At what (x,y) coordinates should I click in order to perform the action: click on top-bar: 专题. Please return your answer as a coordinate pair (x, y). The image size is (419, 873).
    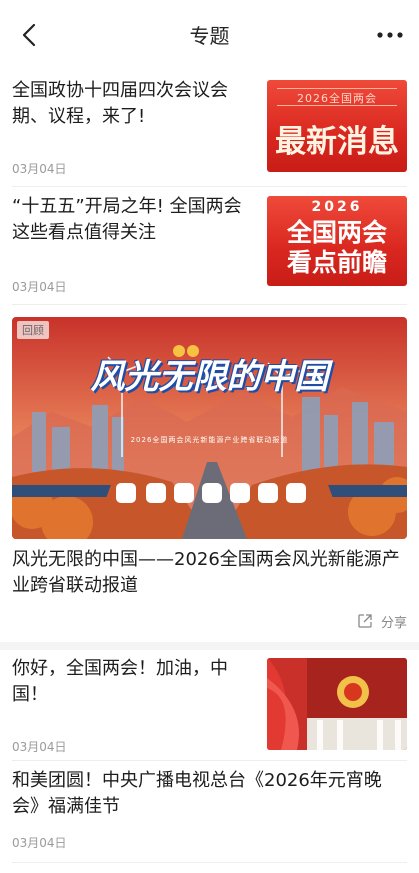
    Looking at the image, I should click on (209, 34).